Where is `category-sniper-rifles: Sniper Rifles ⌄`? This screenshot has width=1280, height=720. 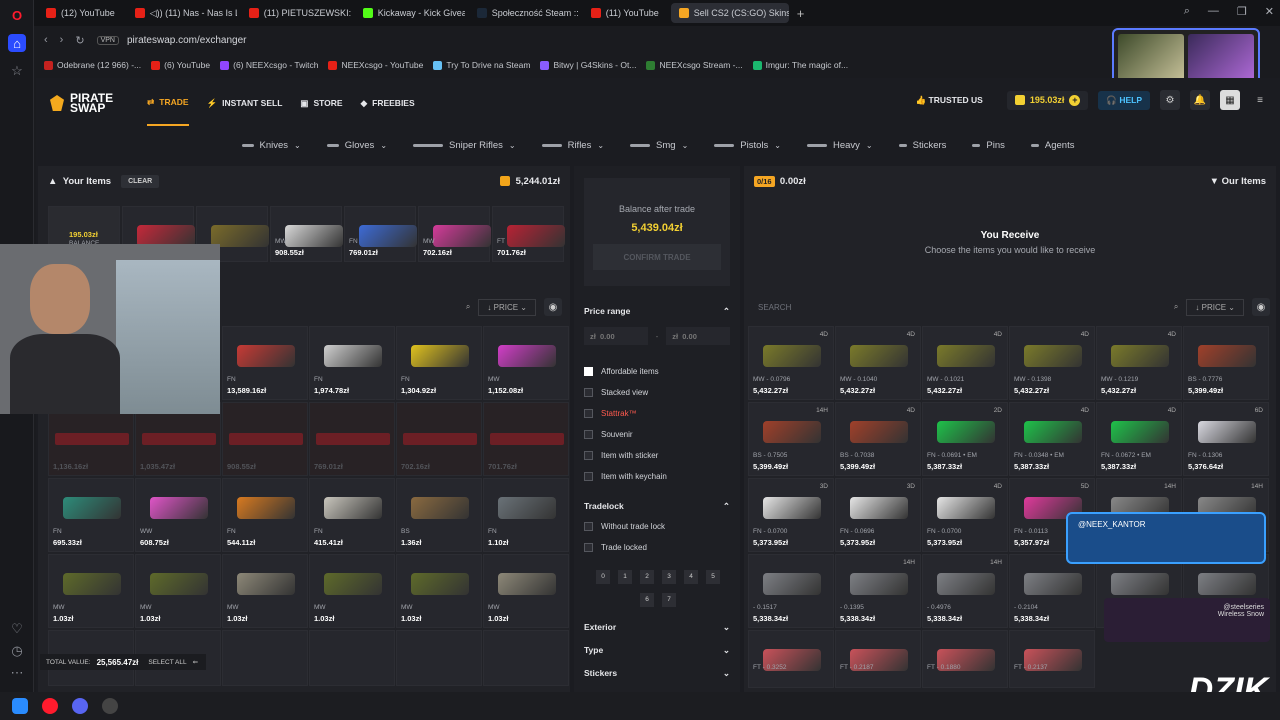 category-sniper-rifles: Sniper Rifles ⌄ is located at coordinates (464, 145).